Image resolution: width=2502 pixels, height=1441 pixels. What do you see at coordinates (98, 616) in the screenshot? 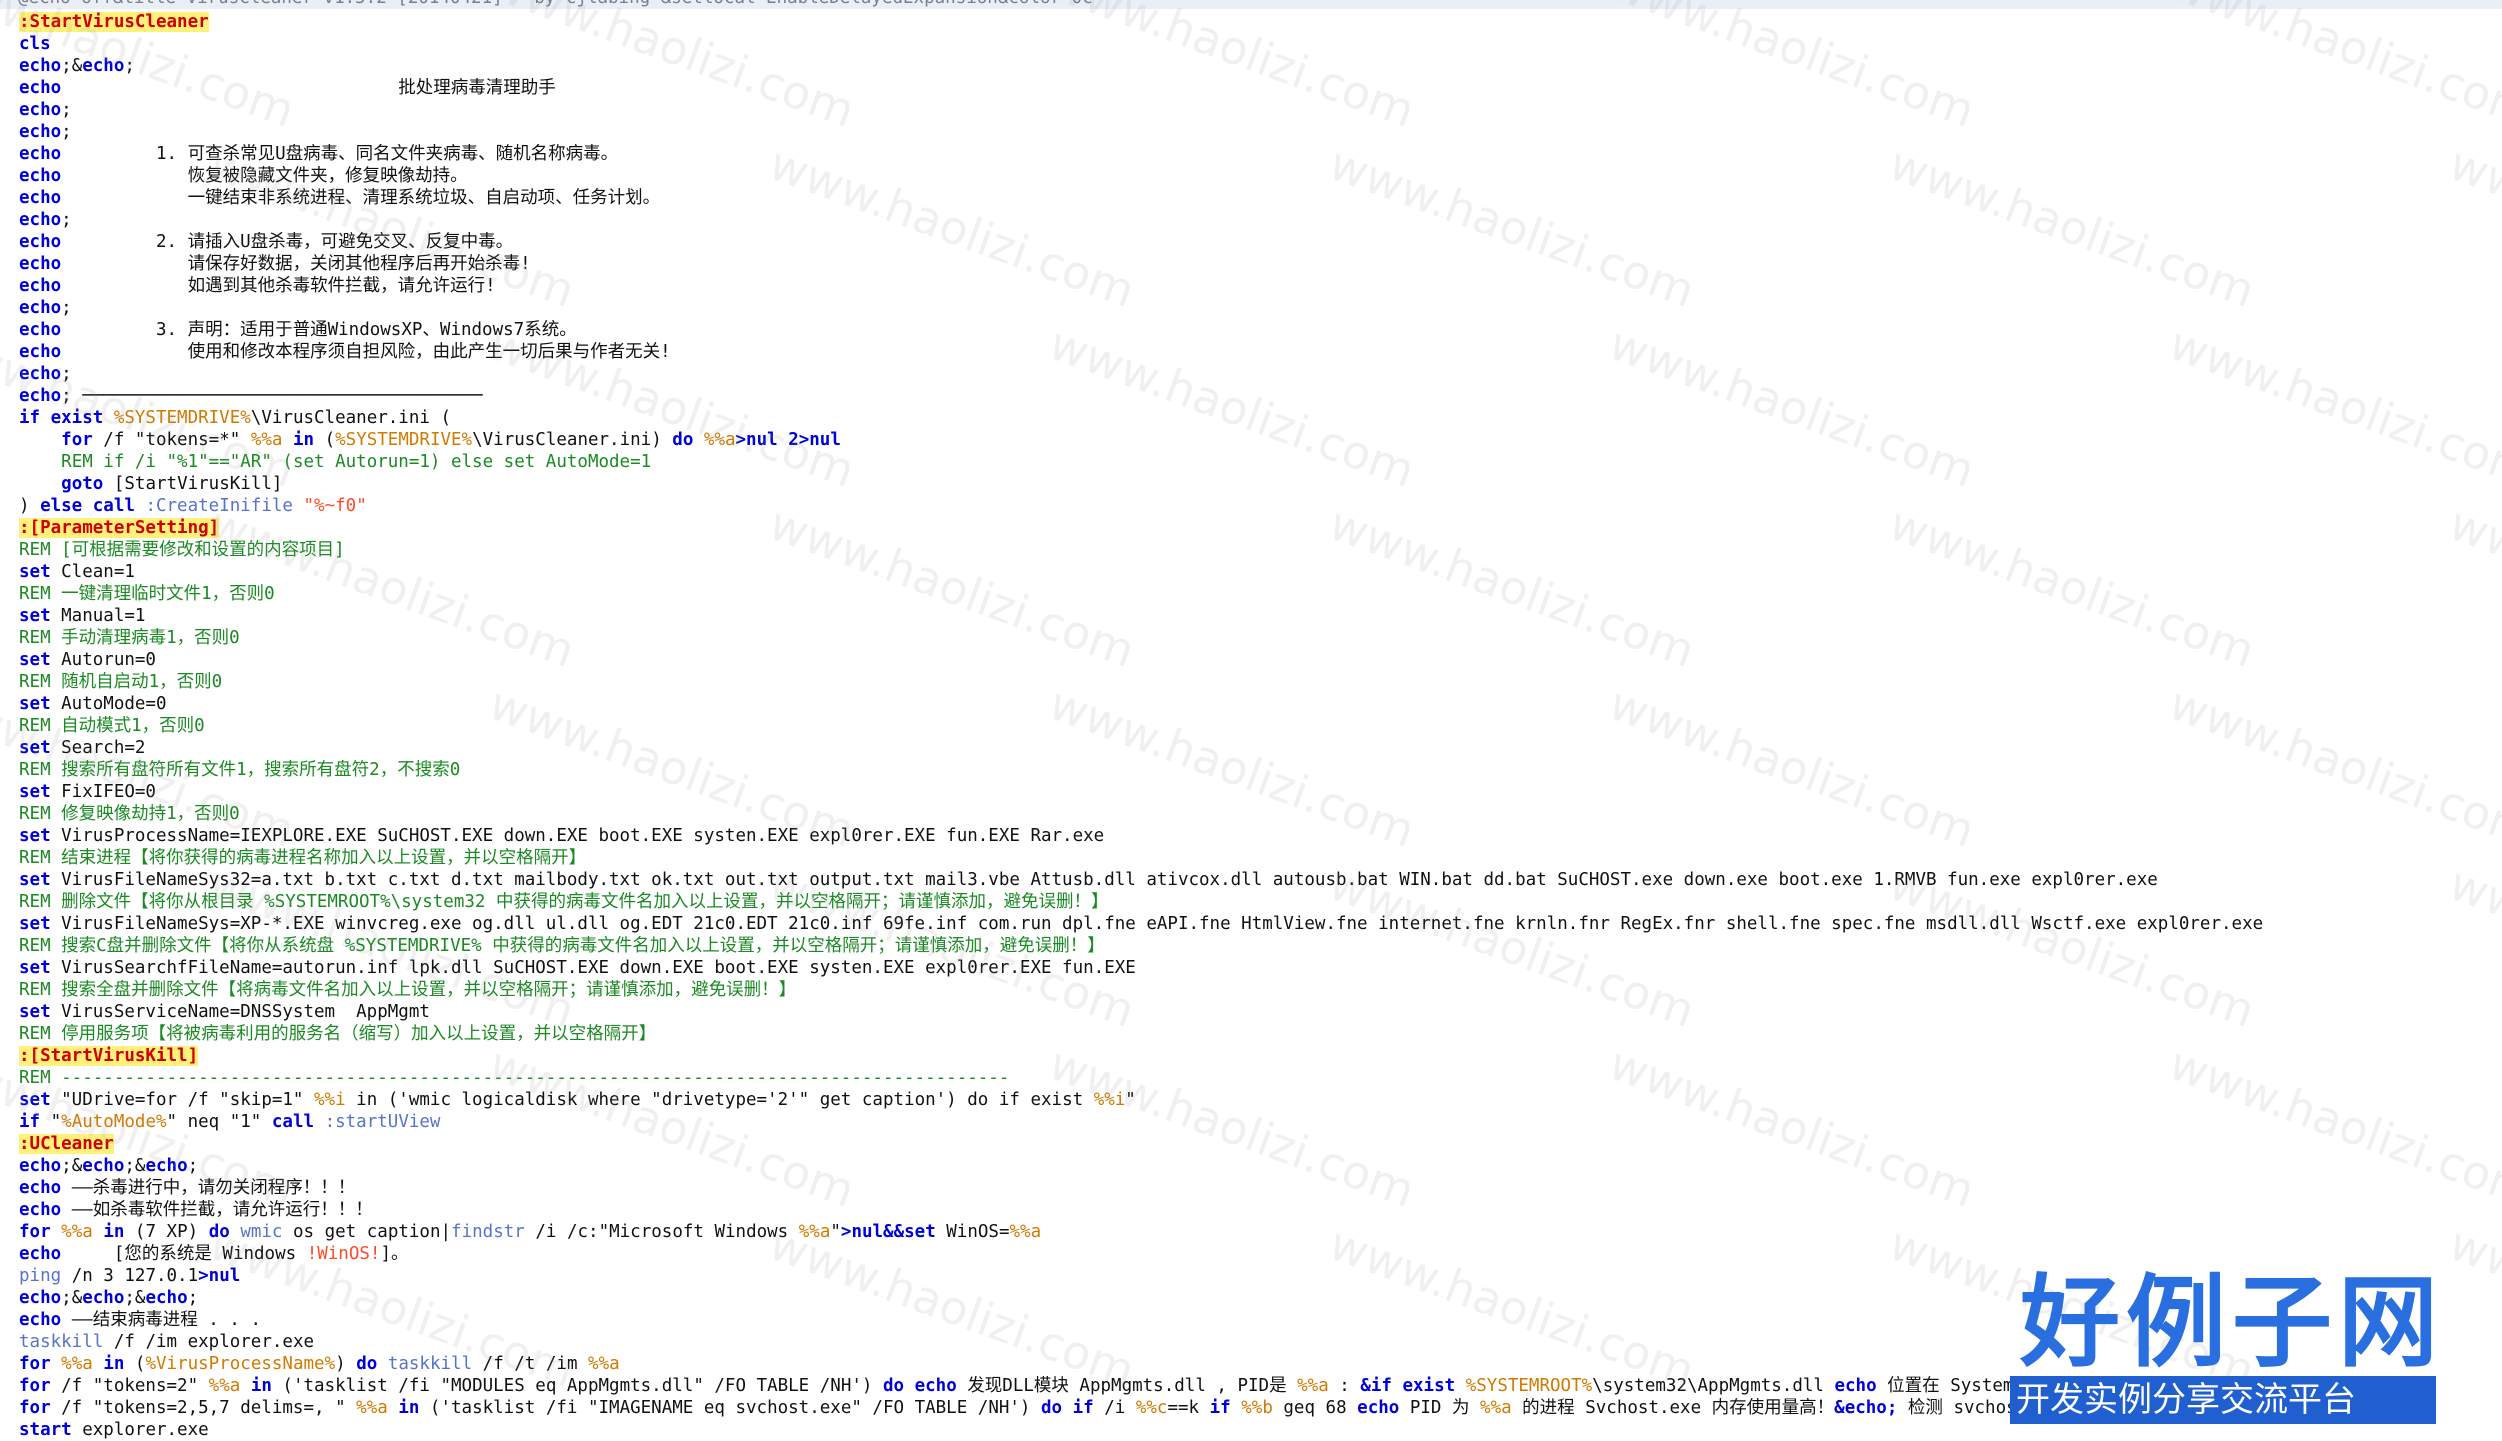
I see `code-text: Manual=1` at bounding box center [98, 616].